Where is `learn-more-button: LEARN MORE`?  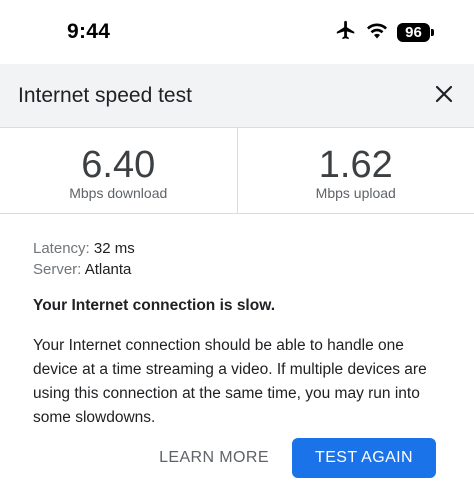
learn-more-button: LEARN MORE is located at coordinates (214, 458).